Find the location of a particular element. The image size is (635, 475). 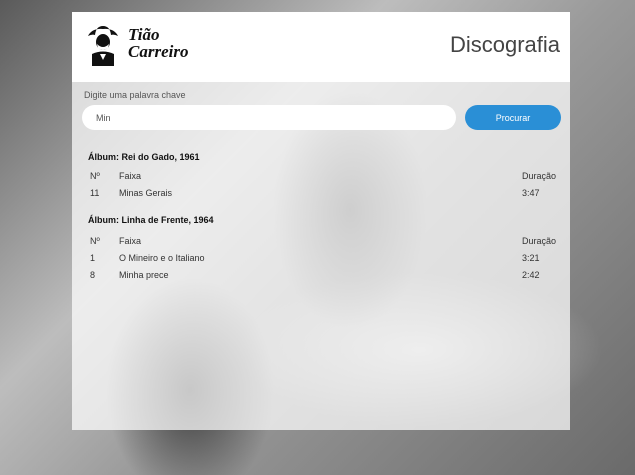

track-number: 11 is located at coordinates (95, 193).